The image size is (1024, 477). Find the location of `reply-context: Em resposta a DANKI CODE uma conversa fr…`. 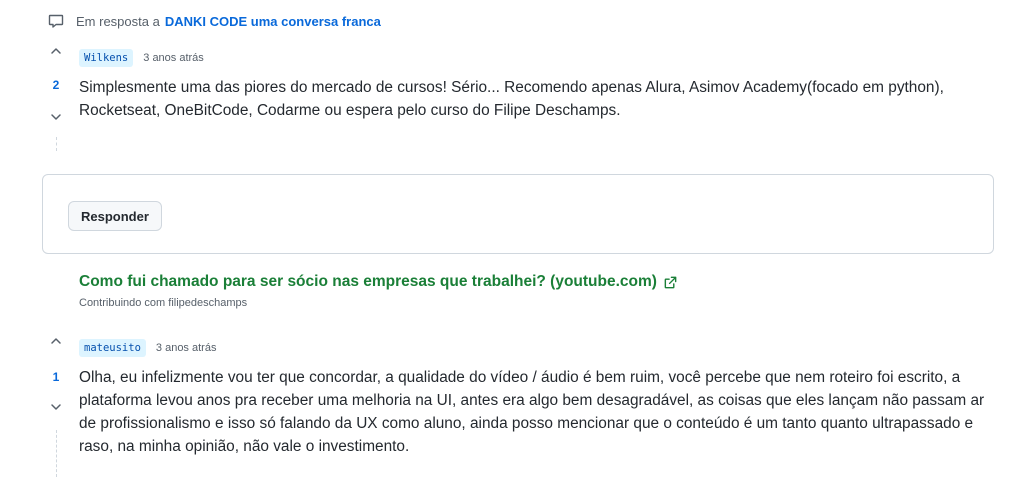

reply-context: Em resposta a DANKI CODE uma conversa fr… is located at coordinates (214, 21).